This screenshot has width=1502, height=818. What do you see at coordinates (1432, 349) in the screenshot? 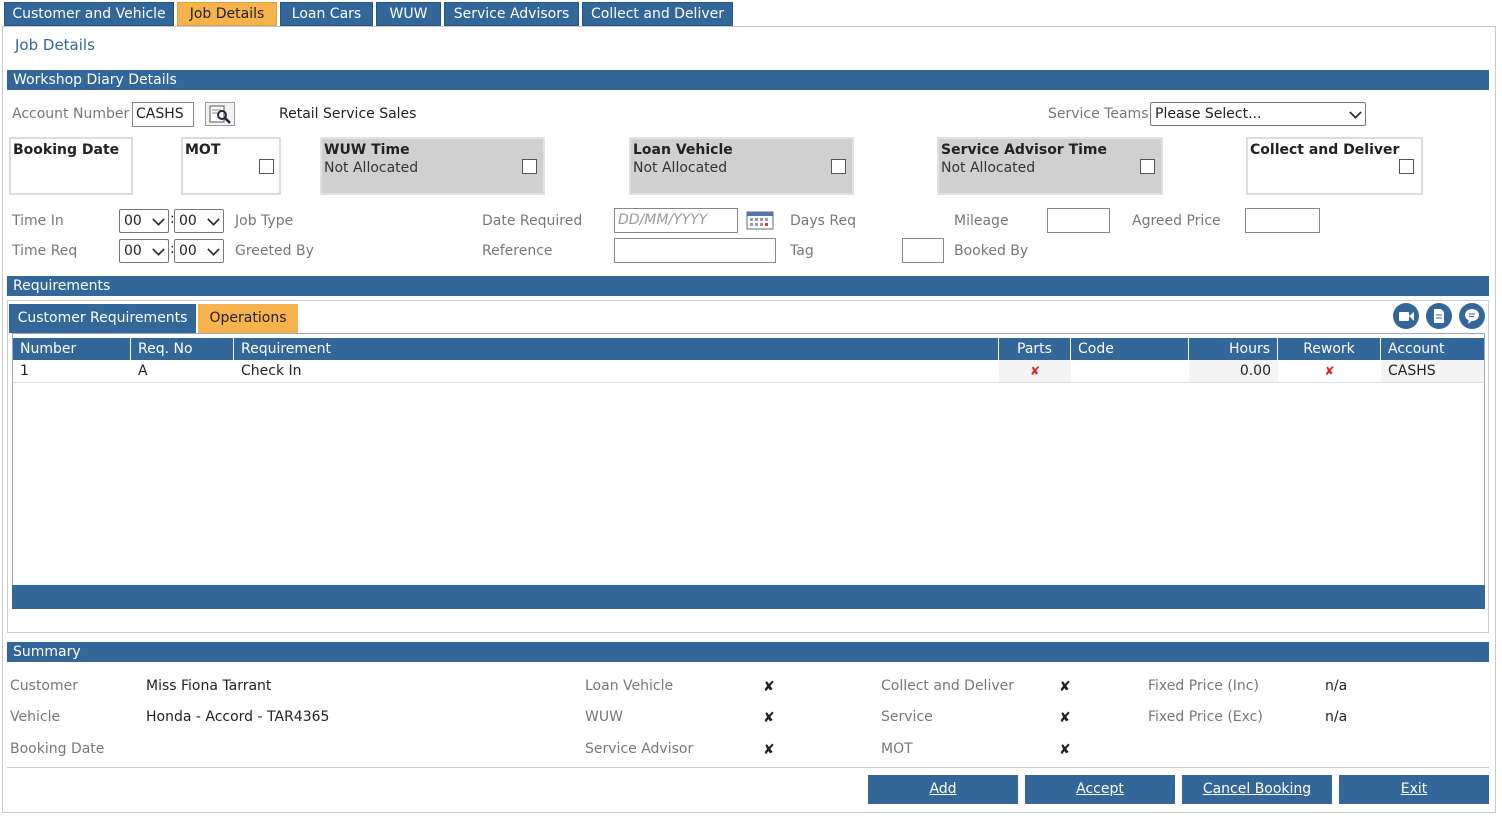
I see `column-header-account: Account` at bounding box center [1432, 349].